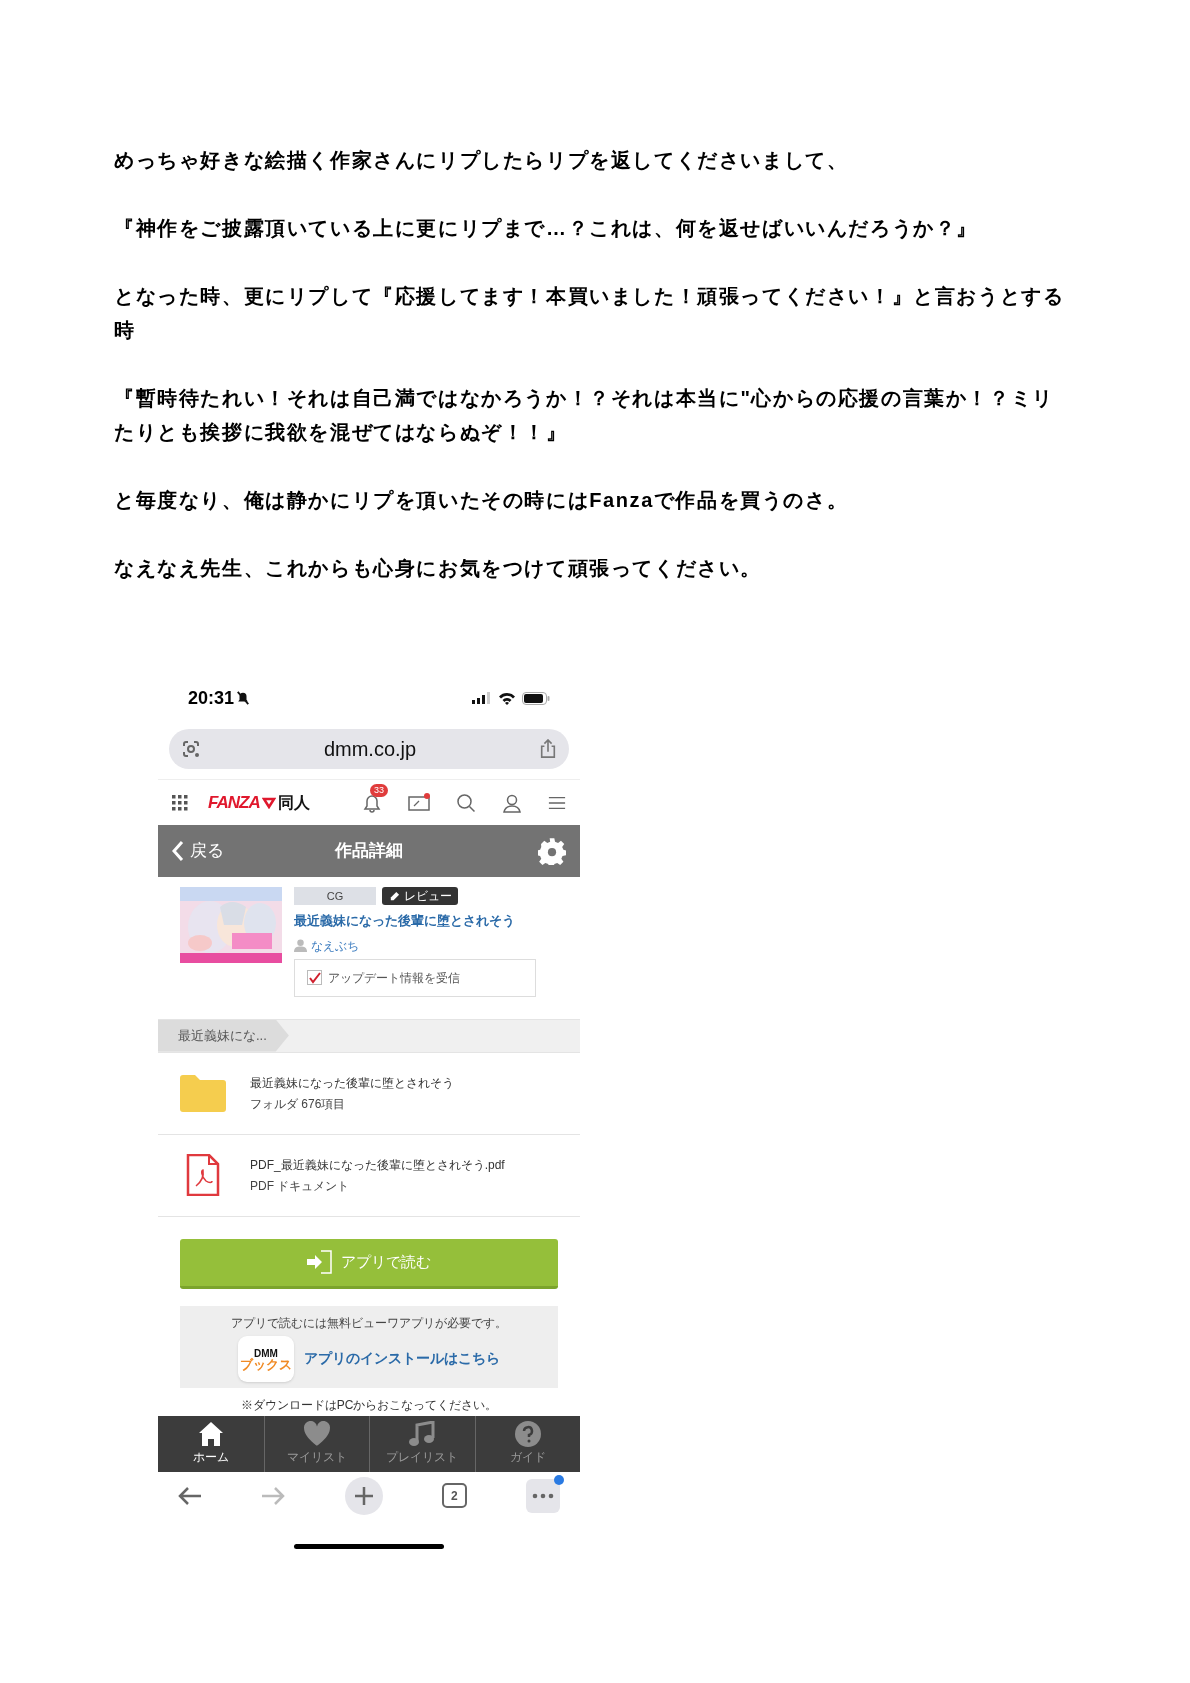  I want to click on install-link: アプリのインストールはこちら, so click(402, 1358).